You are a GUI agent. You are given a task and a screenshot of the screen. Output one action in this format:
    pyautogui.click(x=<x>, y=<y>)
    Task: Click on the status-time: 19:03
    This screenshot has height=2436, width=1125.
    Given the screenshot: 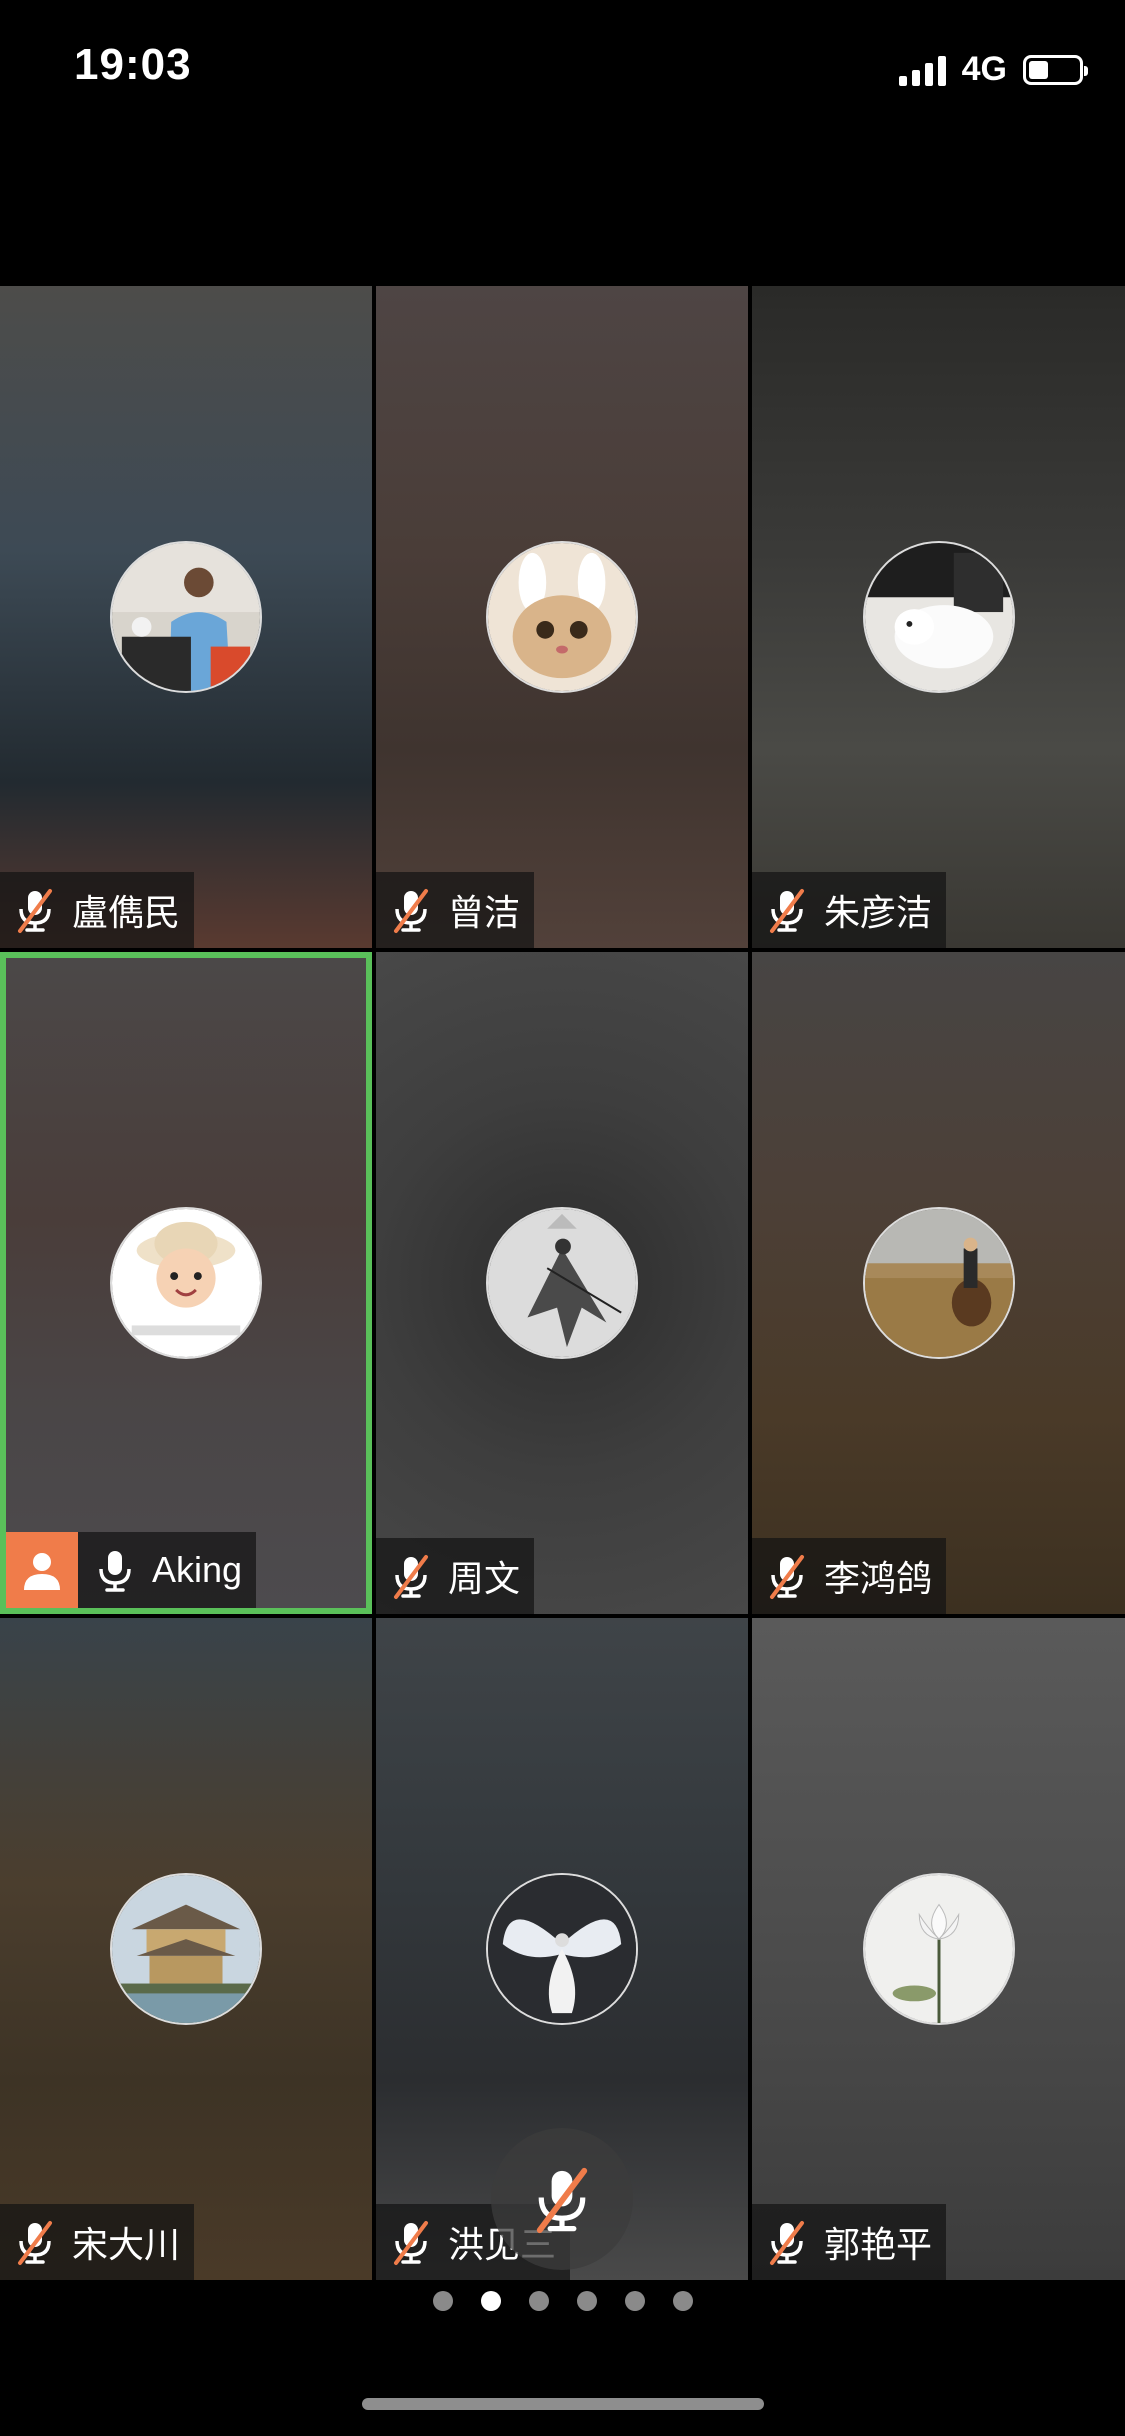 What is the action you would take?
    pyautogui.click(x=133, y=64)
    